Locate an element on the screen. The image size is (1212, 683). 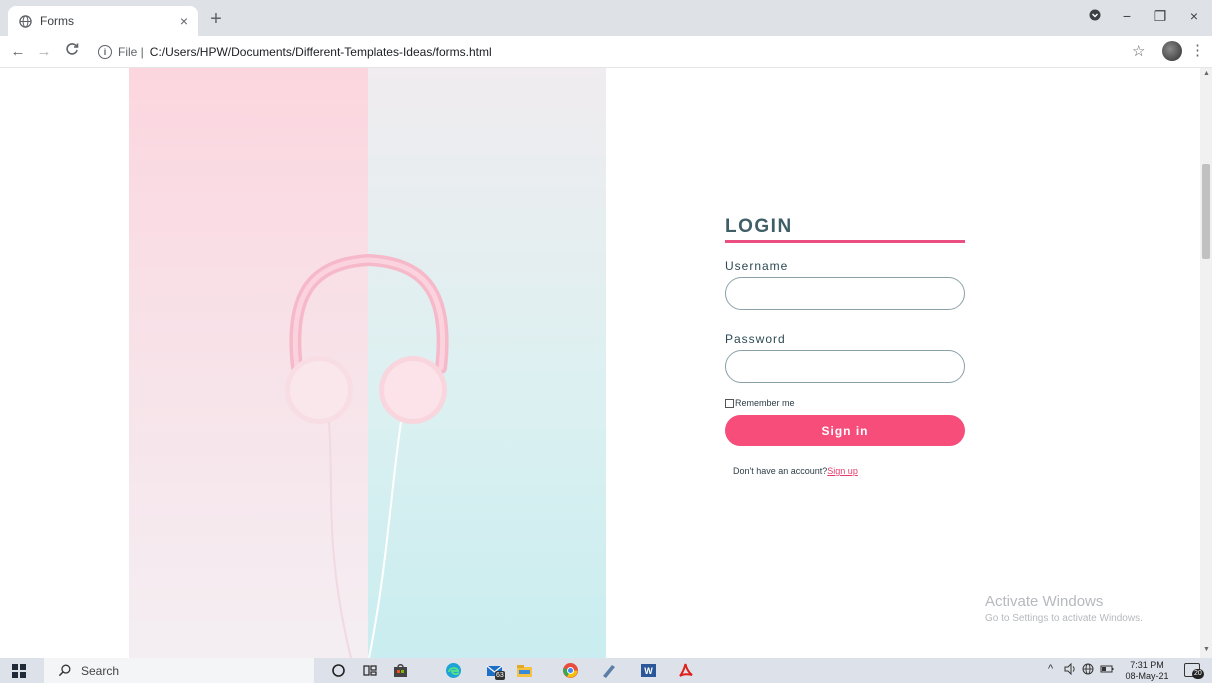
browser-tab: Forms × is located at coordinates (103, 21).